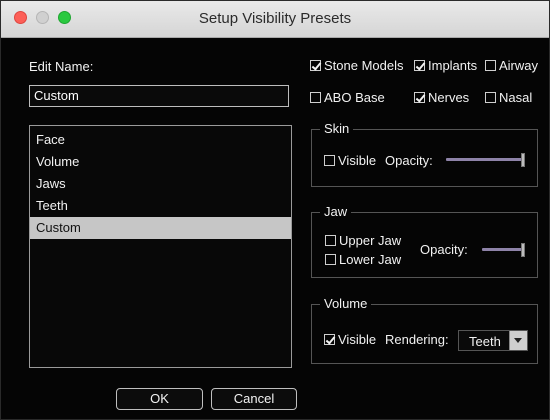  What do you see at coordinates (357, 339) in the screenshot?
I see `volume-visible-label: Visible` at bounding box center [357, 339].